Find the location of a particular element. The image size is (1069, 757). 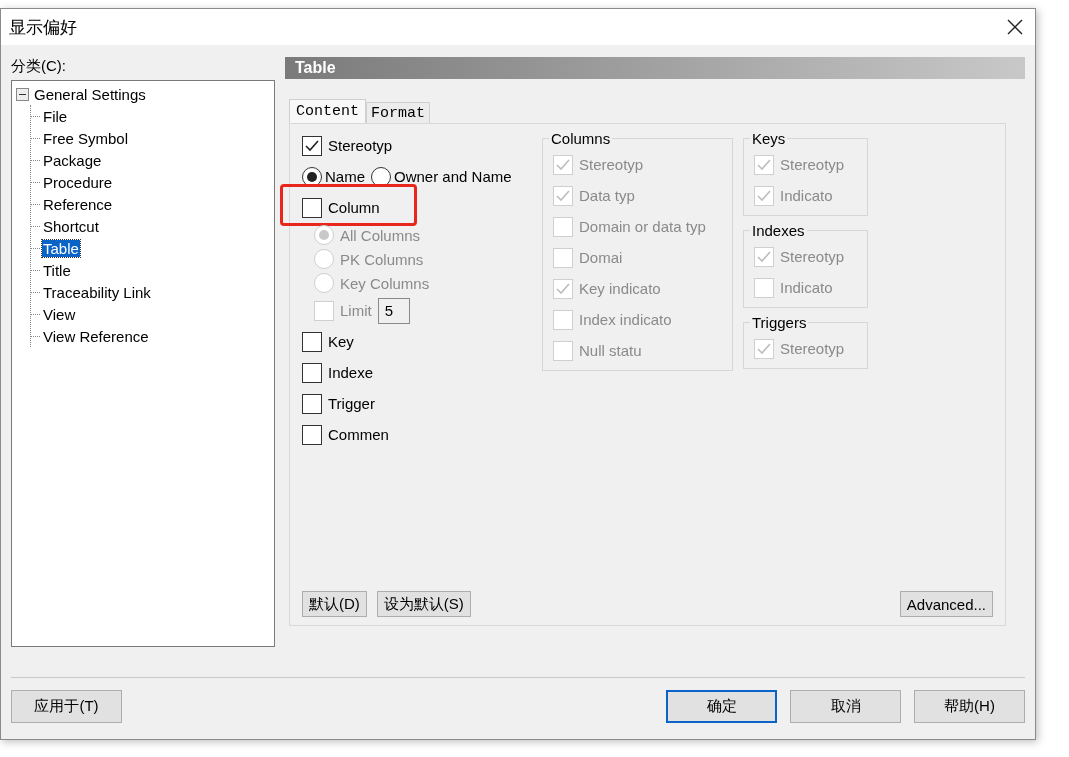

tree-item: File is located at coordinates (55, 116).